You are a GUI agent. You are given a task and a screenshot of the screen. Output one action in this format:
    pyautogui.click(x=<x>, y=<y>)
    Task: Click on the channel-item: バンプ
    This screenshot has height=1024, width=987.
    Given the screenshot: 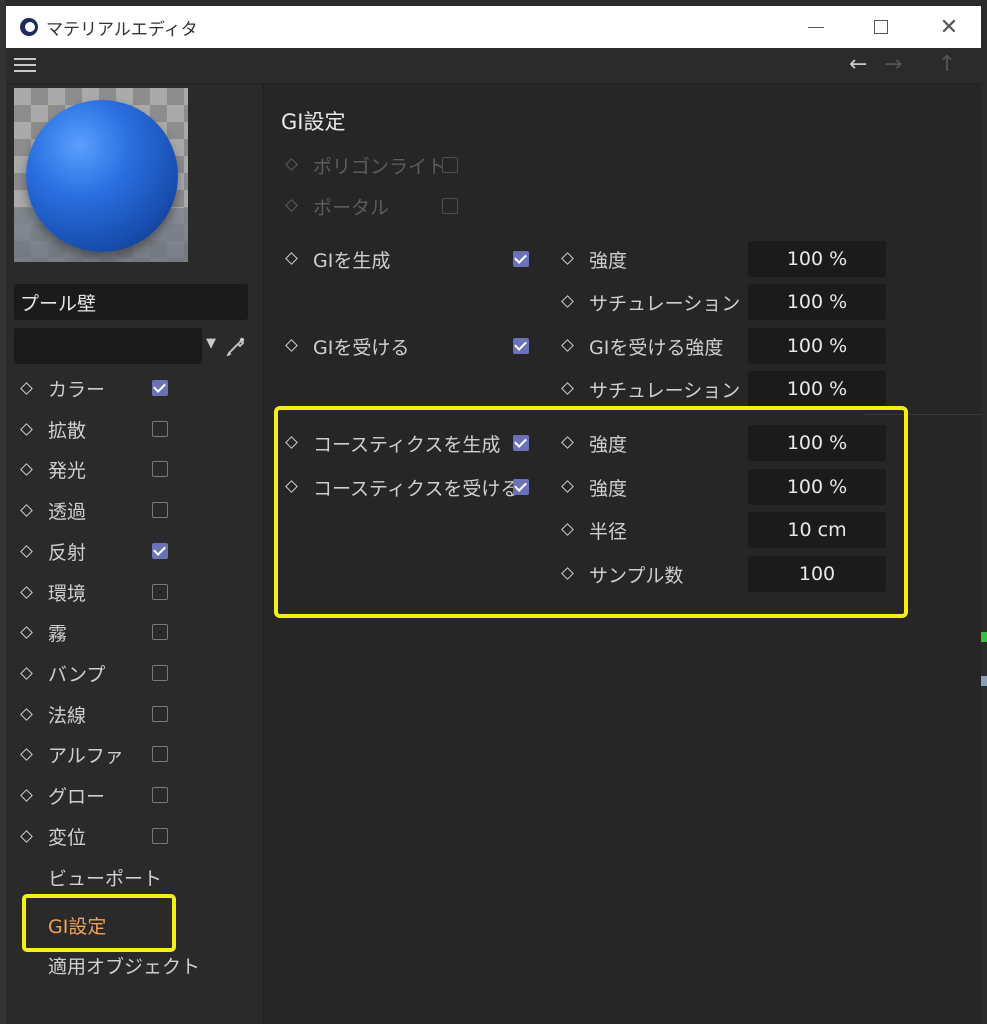 What is the action you would take?
    pyautogui.click(x=135, y=673)
    